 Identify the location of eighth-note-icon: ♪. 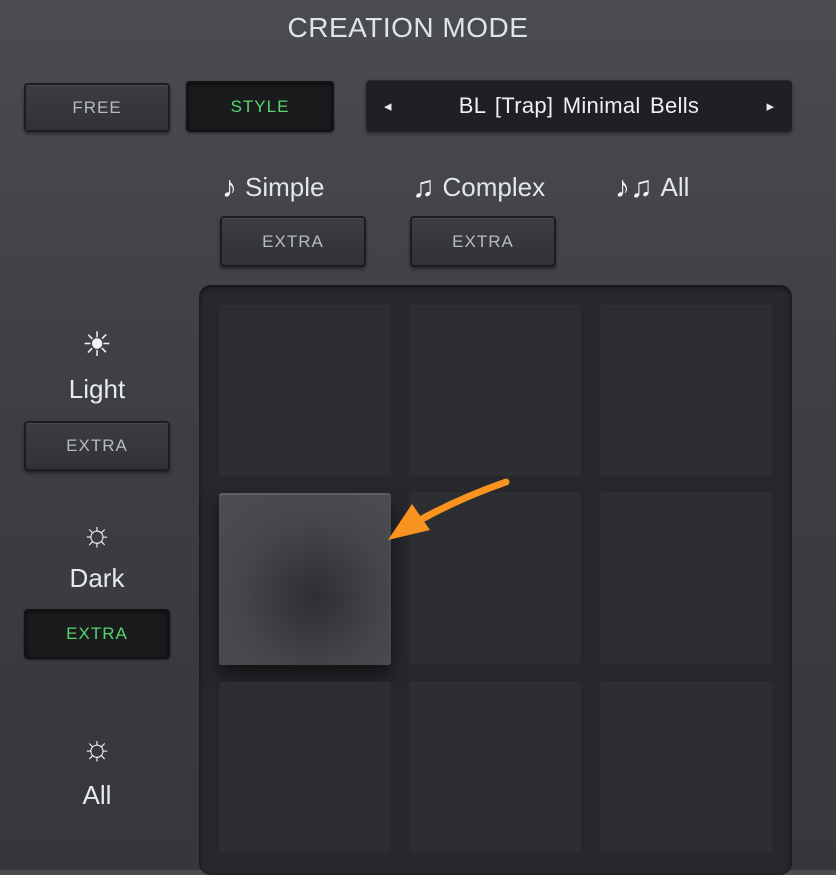
(229, 187).